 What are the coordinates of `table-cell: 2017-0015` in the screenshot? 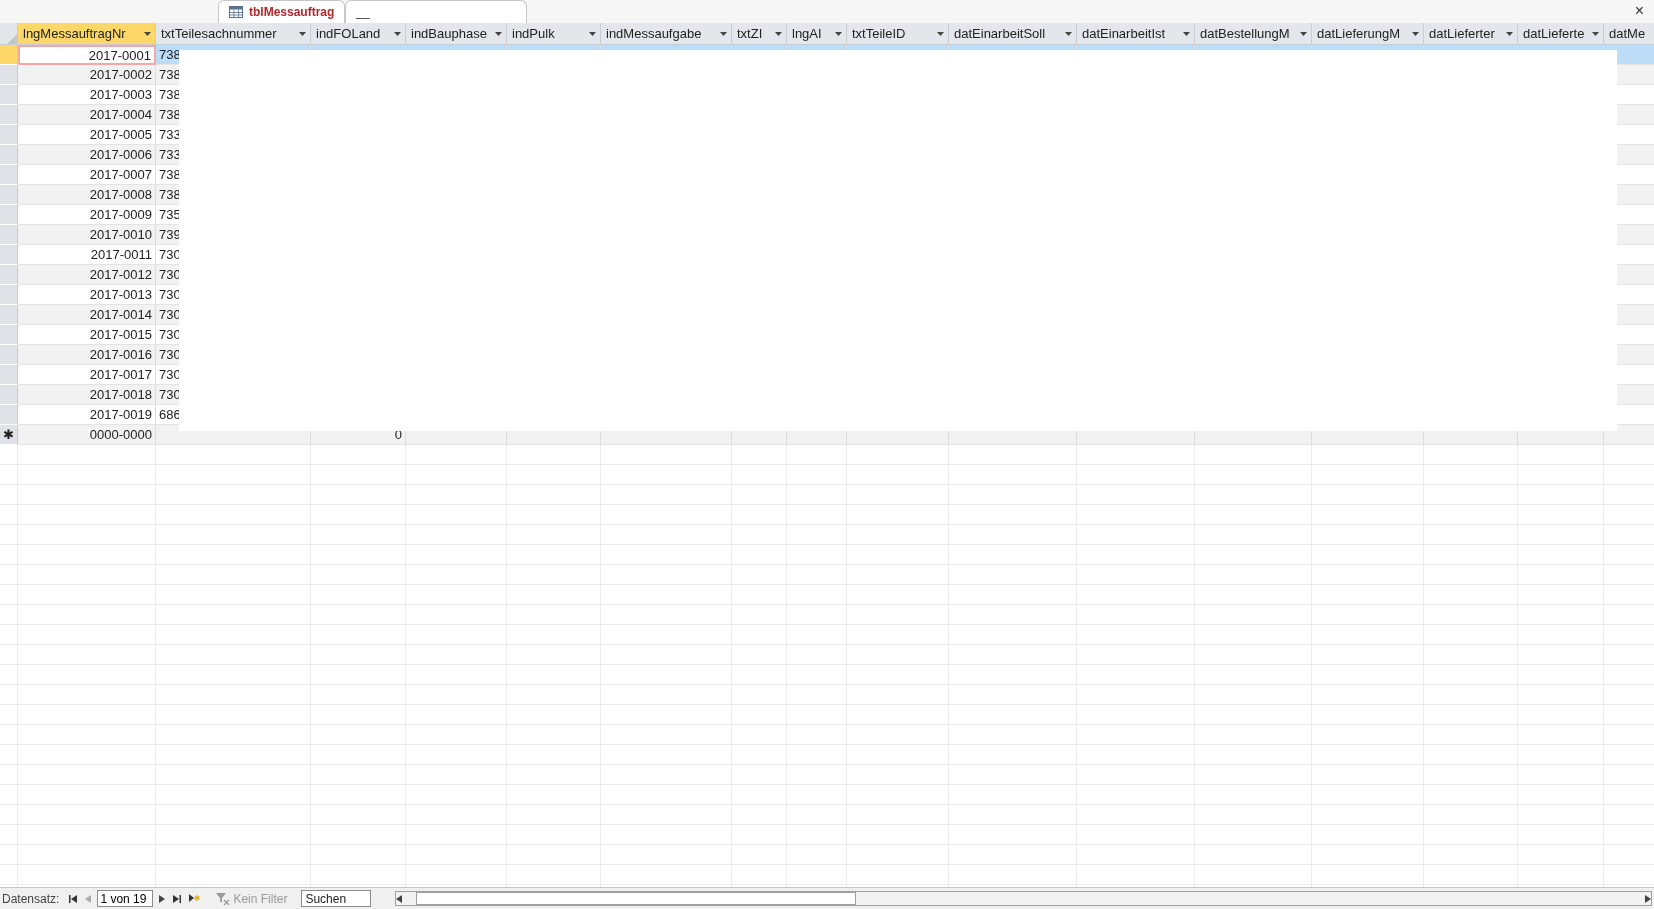 It's located at (87, 335).